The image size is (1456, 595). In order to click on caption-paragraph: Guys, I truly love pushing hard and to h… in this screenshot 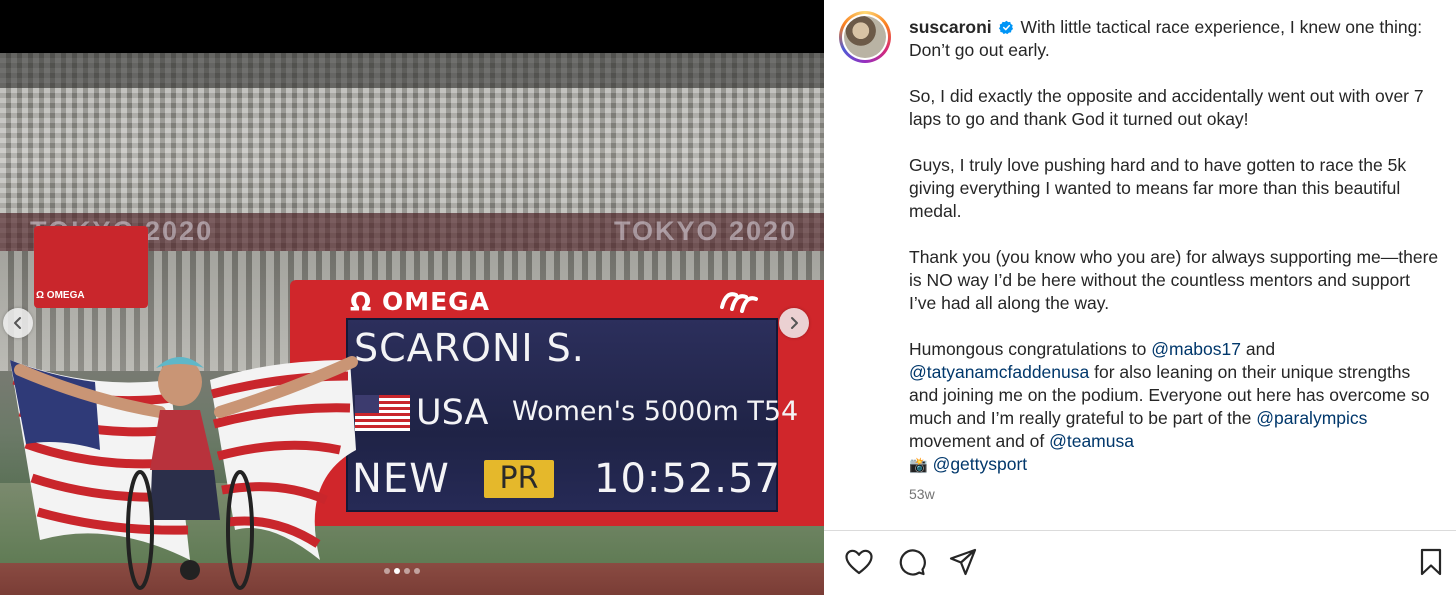, I will do `click(1158, 188)`.